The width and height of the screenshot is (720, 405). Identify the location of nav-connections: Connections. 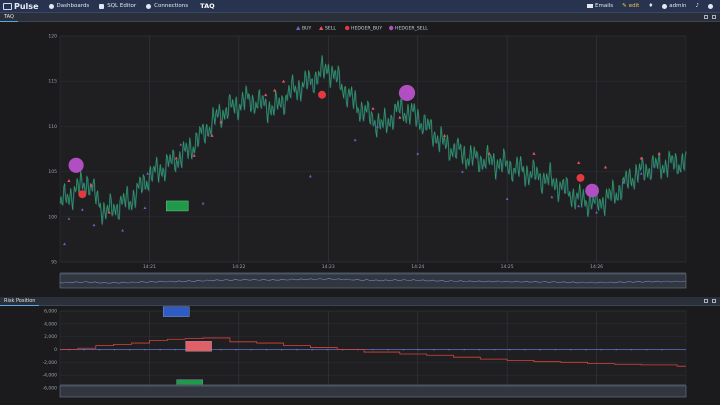
(167, 6).